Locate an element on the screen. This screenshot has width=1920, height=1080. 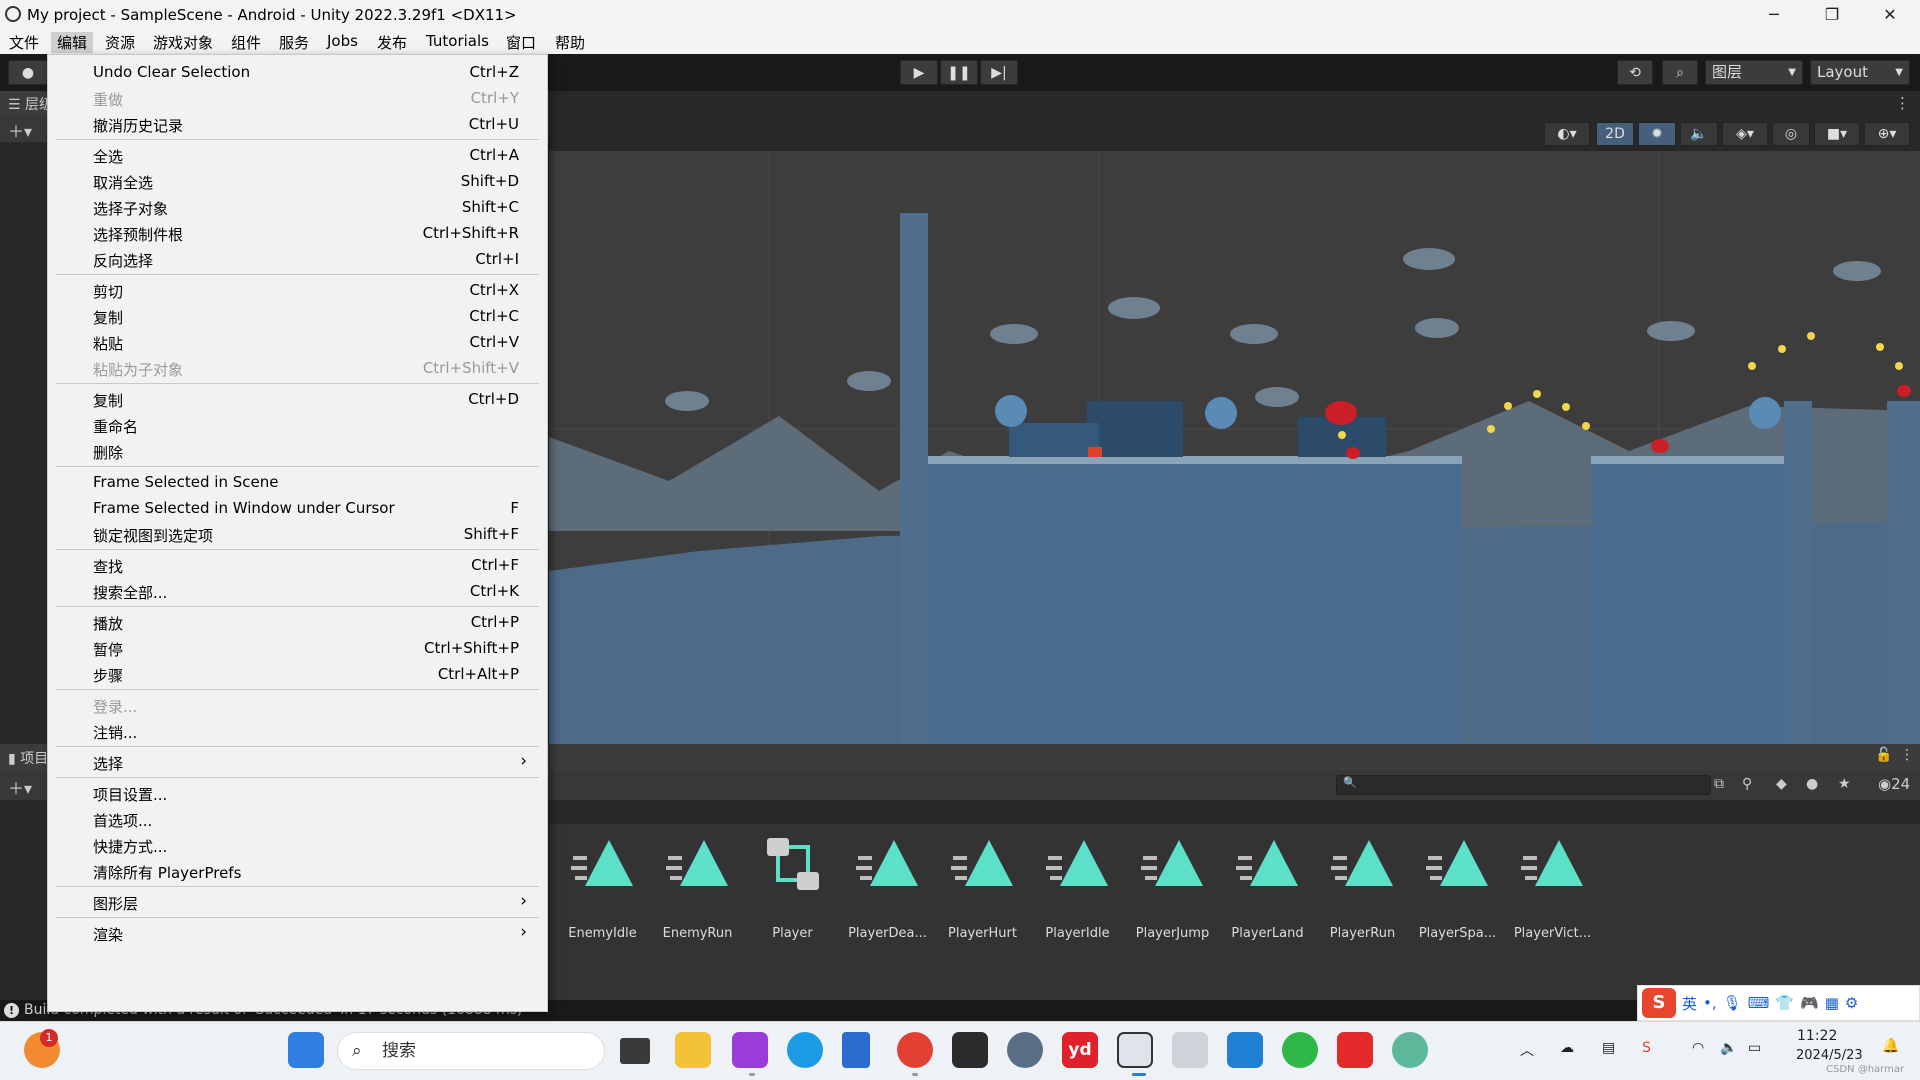
tray-app-icon: ▤ is located at coordinates (1608, 1048).